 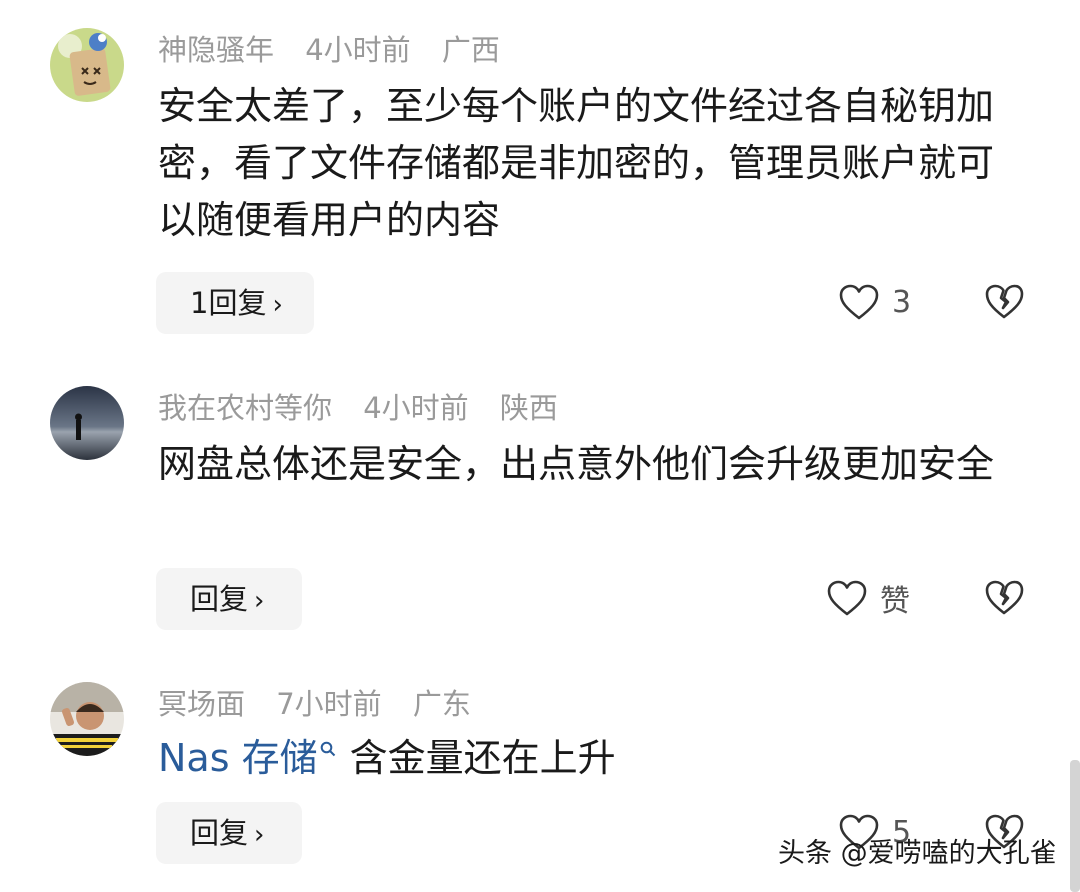 What do you see at coordinates (528, 408) in the screenshot?
I see `location: 陕西` at bounding box center [528, 408].